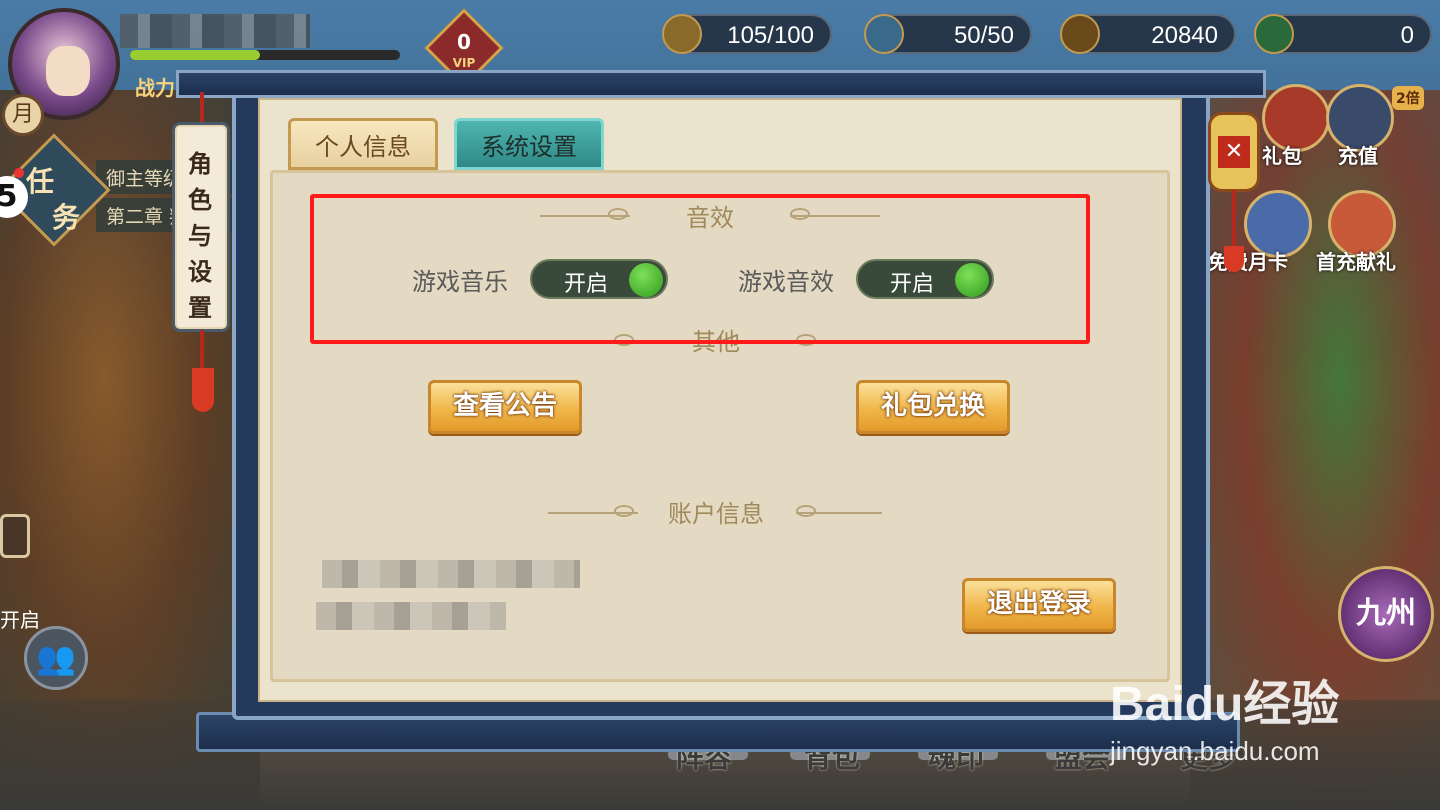 The height and width of the screenshot is (810, 1440). Describe the element at coordinates (200, 235) in the screenshot. I see `role-settings-title: 角色与设置` at that location.